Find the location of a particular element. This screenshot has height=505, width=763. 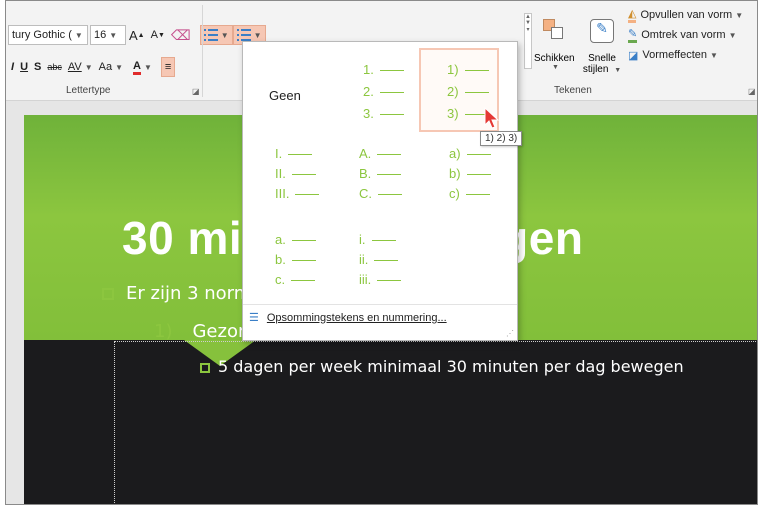

shadow-icon: S is located at coordinates (38, 67).